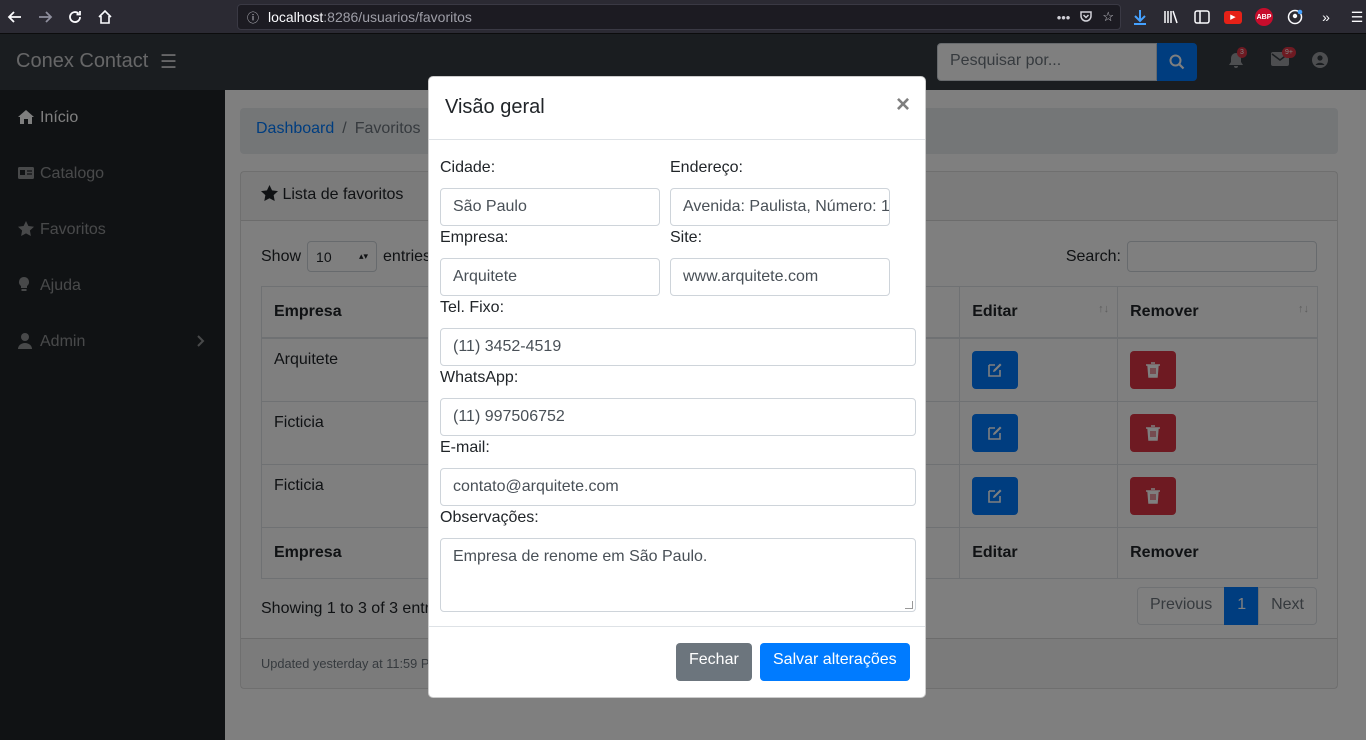 This screenshot has width=1366, height=740. I want to click on observacoes-label: Observações:, so click(489, 517).